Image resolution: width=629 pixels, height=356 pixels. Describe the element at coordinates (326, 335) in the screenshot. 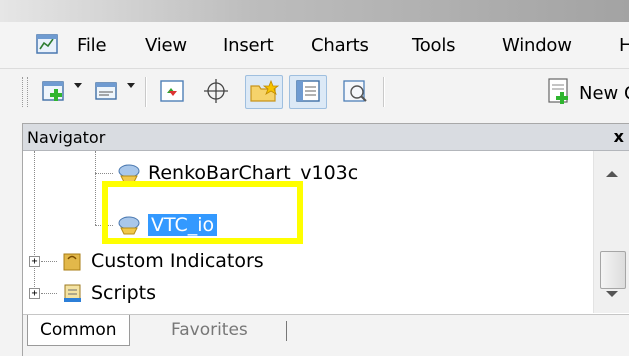

I see `navigator-tabs: Common Favorites` at that location.